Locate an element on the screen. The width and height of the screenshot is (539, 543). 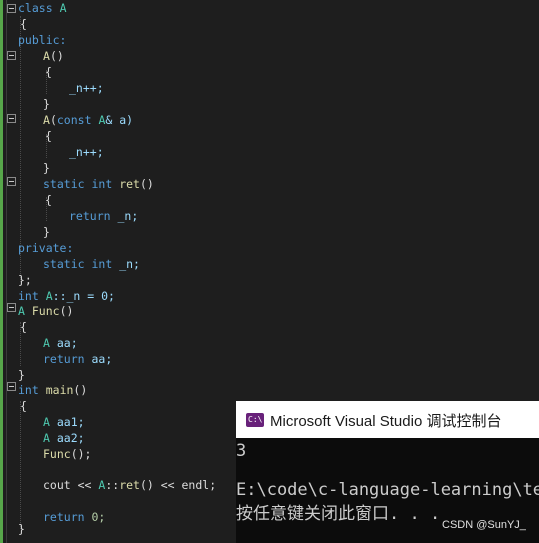
code-line: class A is located at coordinates (269, 8).